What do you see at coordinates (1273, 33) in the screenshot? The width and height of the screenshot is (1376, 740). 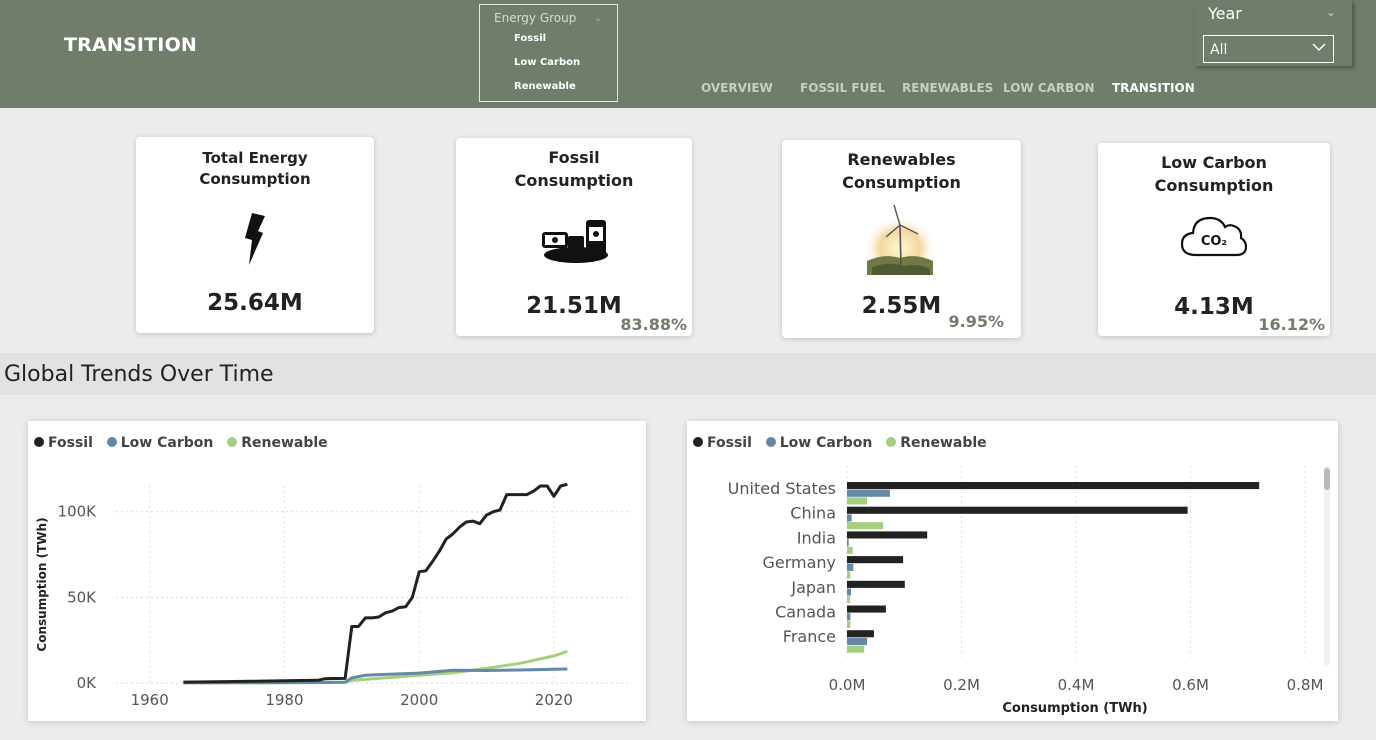 I see `year-slicer: Year ⌄ All` at bounding box center [1273, 33].